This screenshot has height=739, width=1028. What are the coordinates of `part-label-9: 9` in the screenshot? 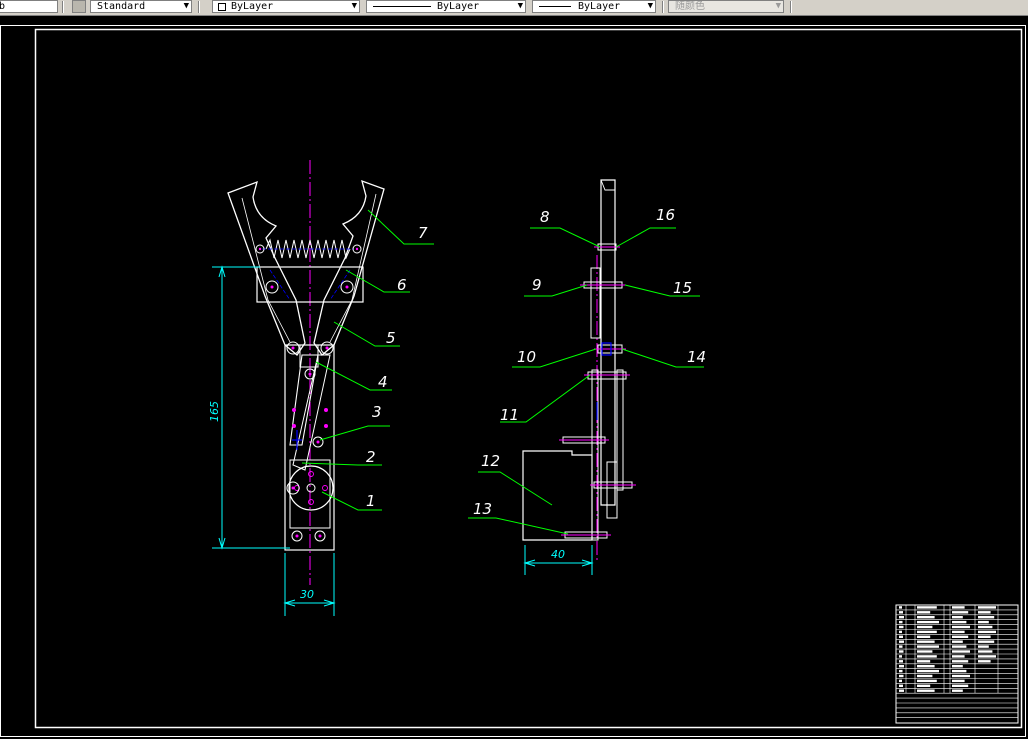 It's located at (537, 285).